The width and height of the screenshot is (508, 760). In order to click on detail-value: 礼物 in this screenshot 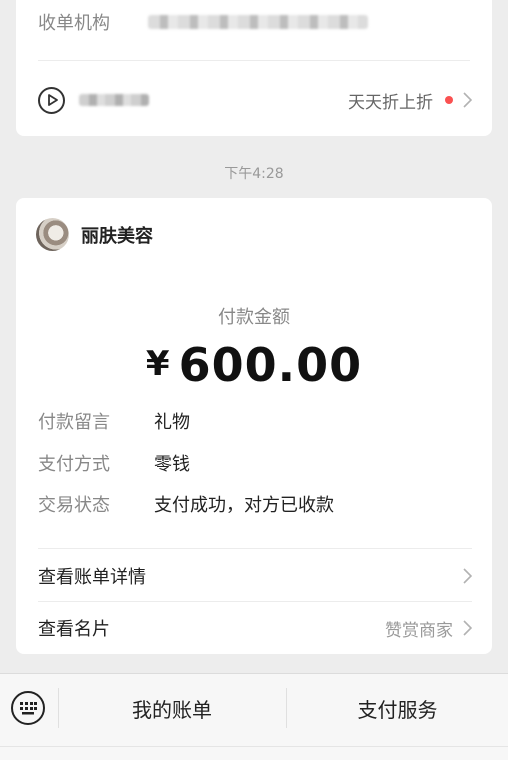, I will do `click(172, 422)`.